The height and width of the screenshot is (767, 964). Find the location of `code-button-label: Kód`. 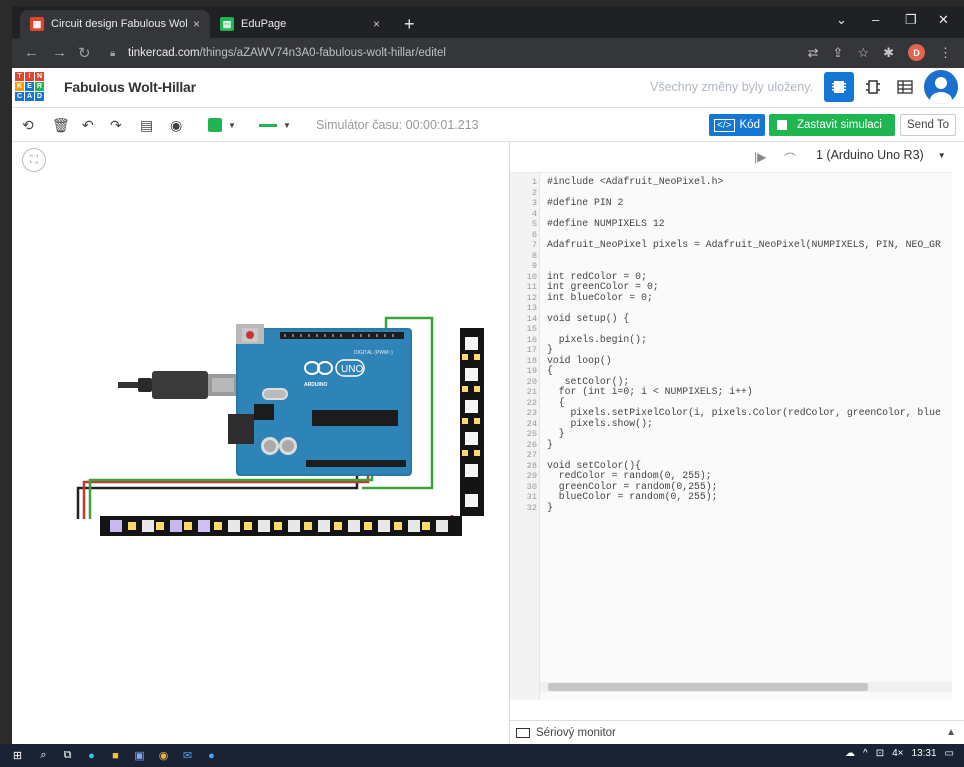

code-button-label: Kód is located at coordinates (749, 125).